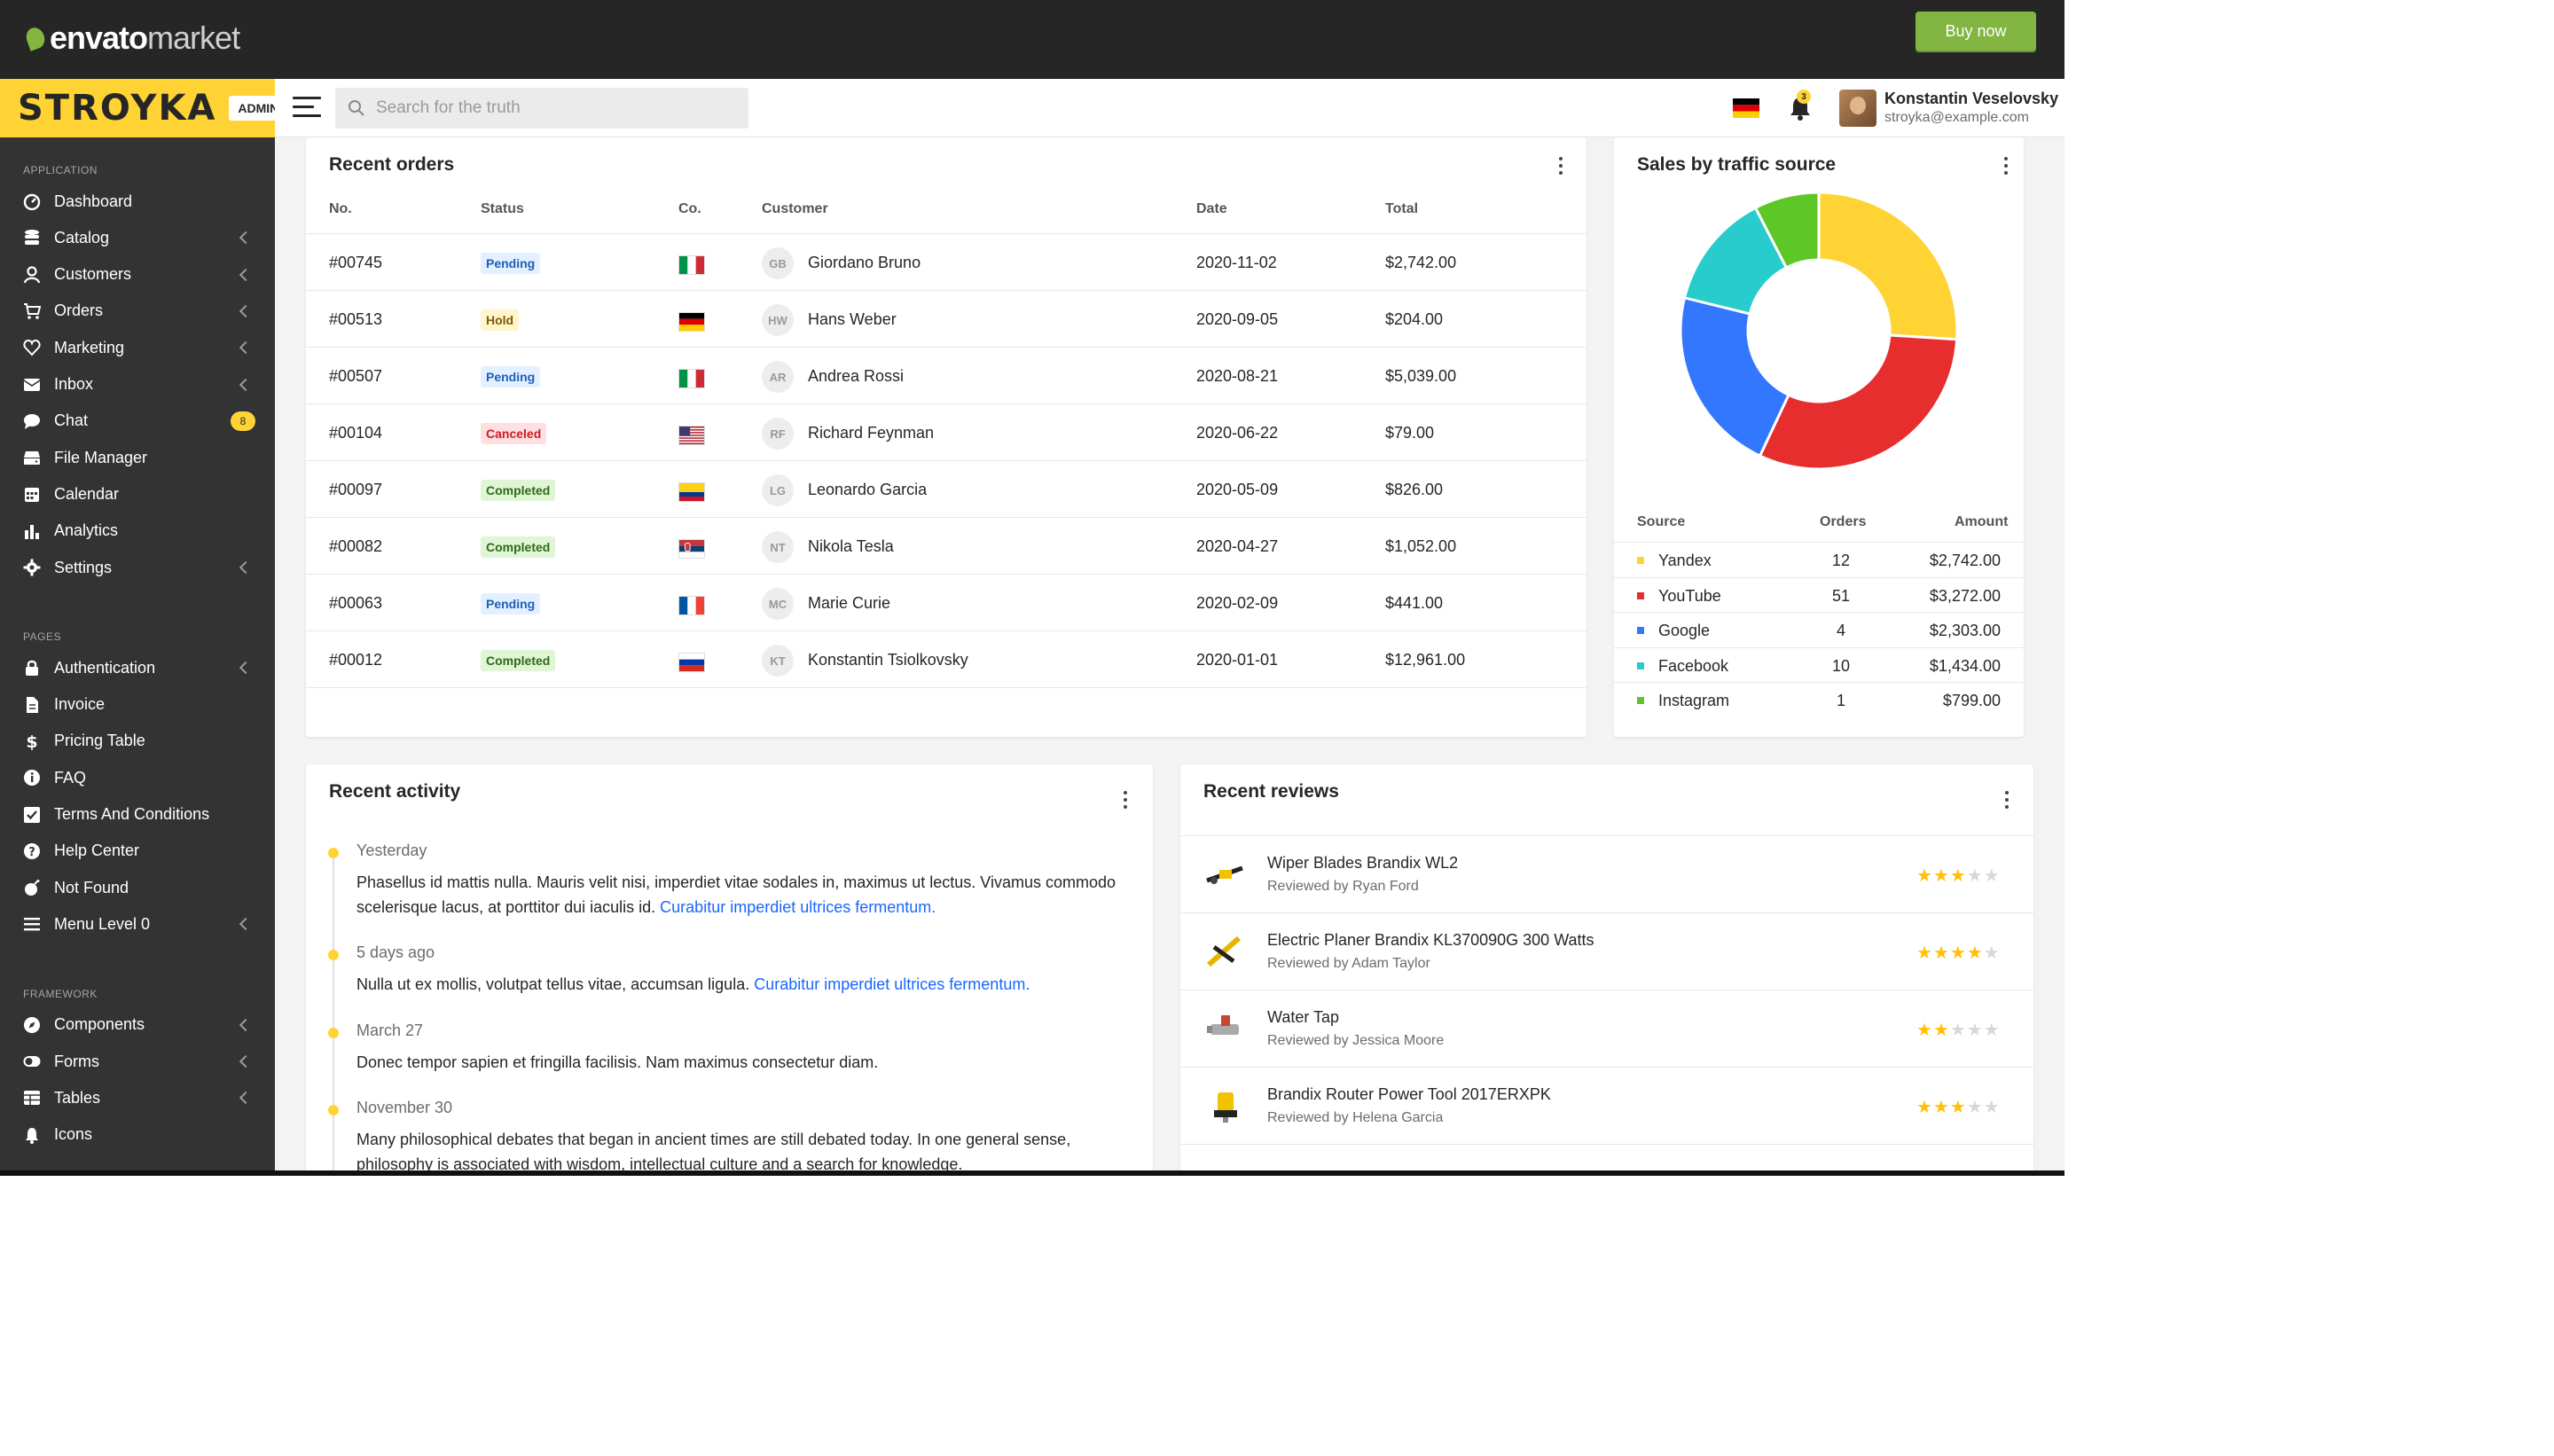 The image size is (2554, 1456). What do you see at coordinates (144, 108) in the screenshot?
I see `brand-logo: STROYKA ADMIN` at bounding box center [144, 108].